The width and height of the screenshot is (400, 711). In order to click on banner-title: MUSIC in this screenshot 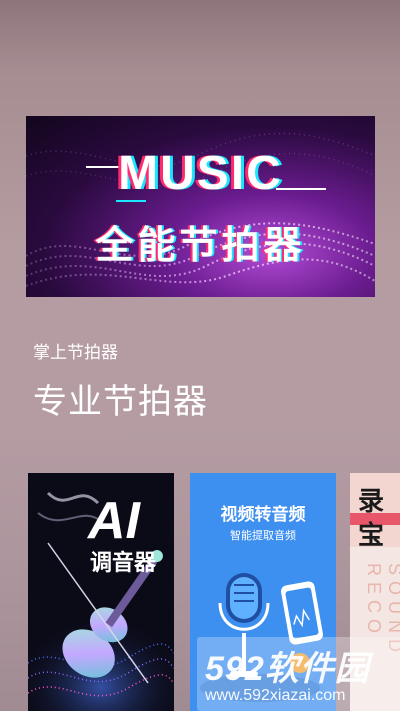, I will do `click(200, 173)`.